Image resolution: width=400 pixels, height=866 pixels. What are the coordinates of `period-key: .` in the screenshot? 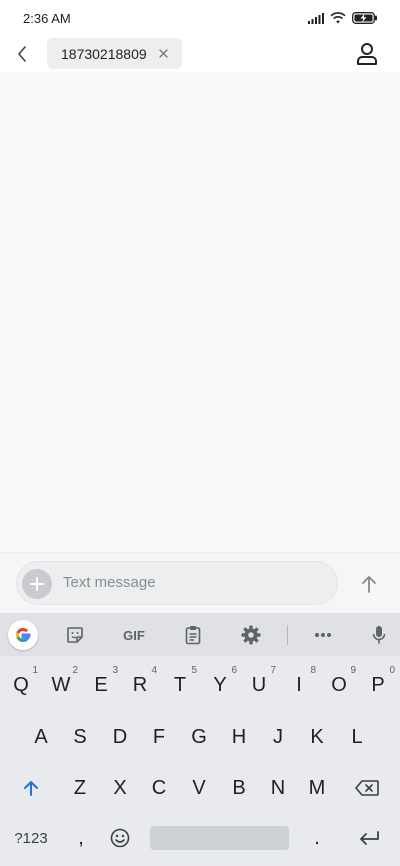 It's located at (317, 838).